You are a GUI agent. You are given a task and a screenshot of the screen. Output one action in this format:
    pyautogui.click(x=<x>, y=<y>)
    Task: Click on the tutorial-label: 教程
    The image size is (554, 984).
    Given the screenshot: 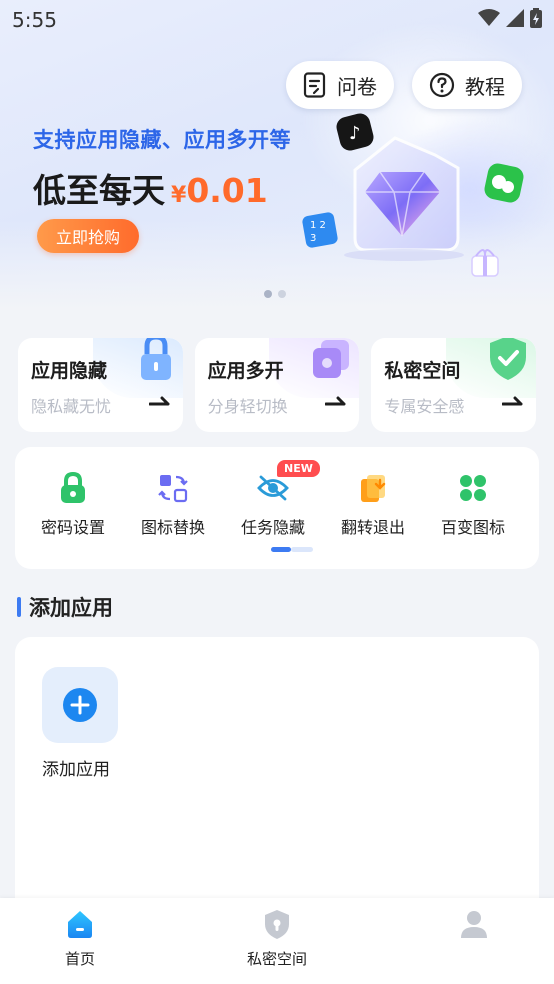 What is the action you would take?
    pyautogui.click(x=485, y=86)
    